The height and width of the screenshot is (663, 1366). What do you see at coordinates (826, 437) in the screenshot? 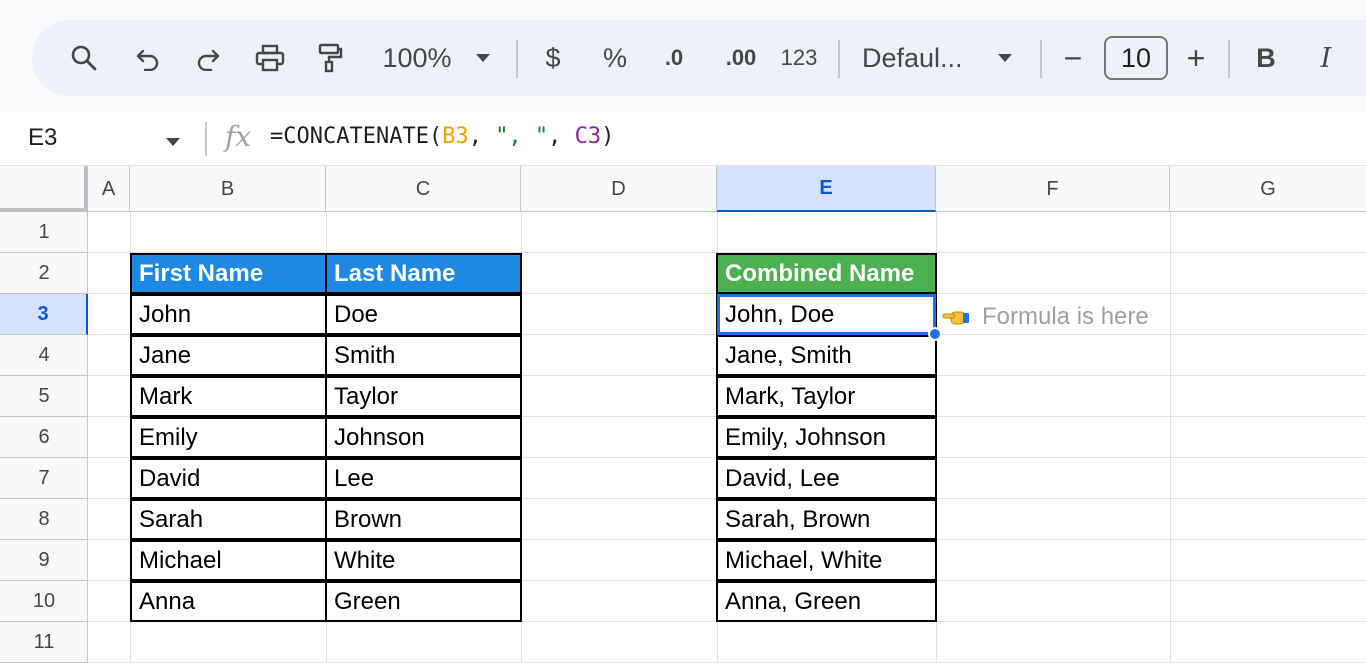
I see `cell-e6: Emily, Johnson` at bounding box center [826, 437].